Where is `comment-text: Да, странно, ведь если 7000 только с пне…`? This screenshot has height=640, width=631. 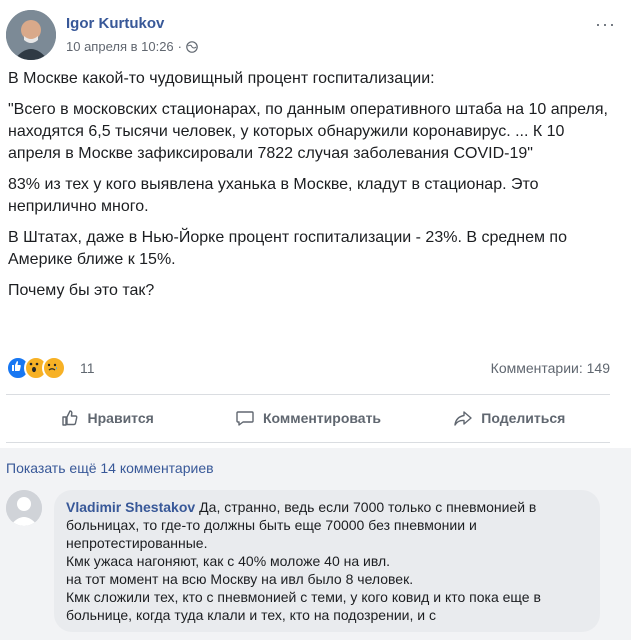 comment-text: Да, странно, ведь если 7000 только с пне… is located at coordinates (303, 561).